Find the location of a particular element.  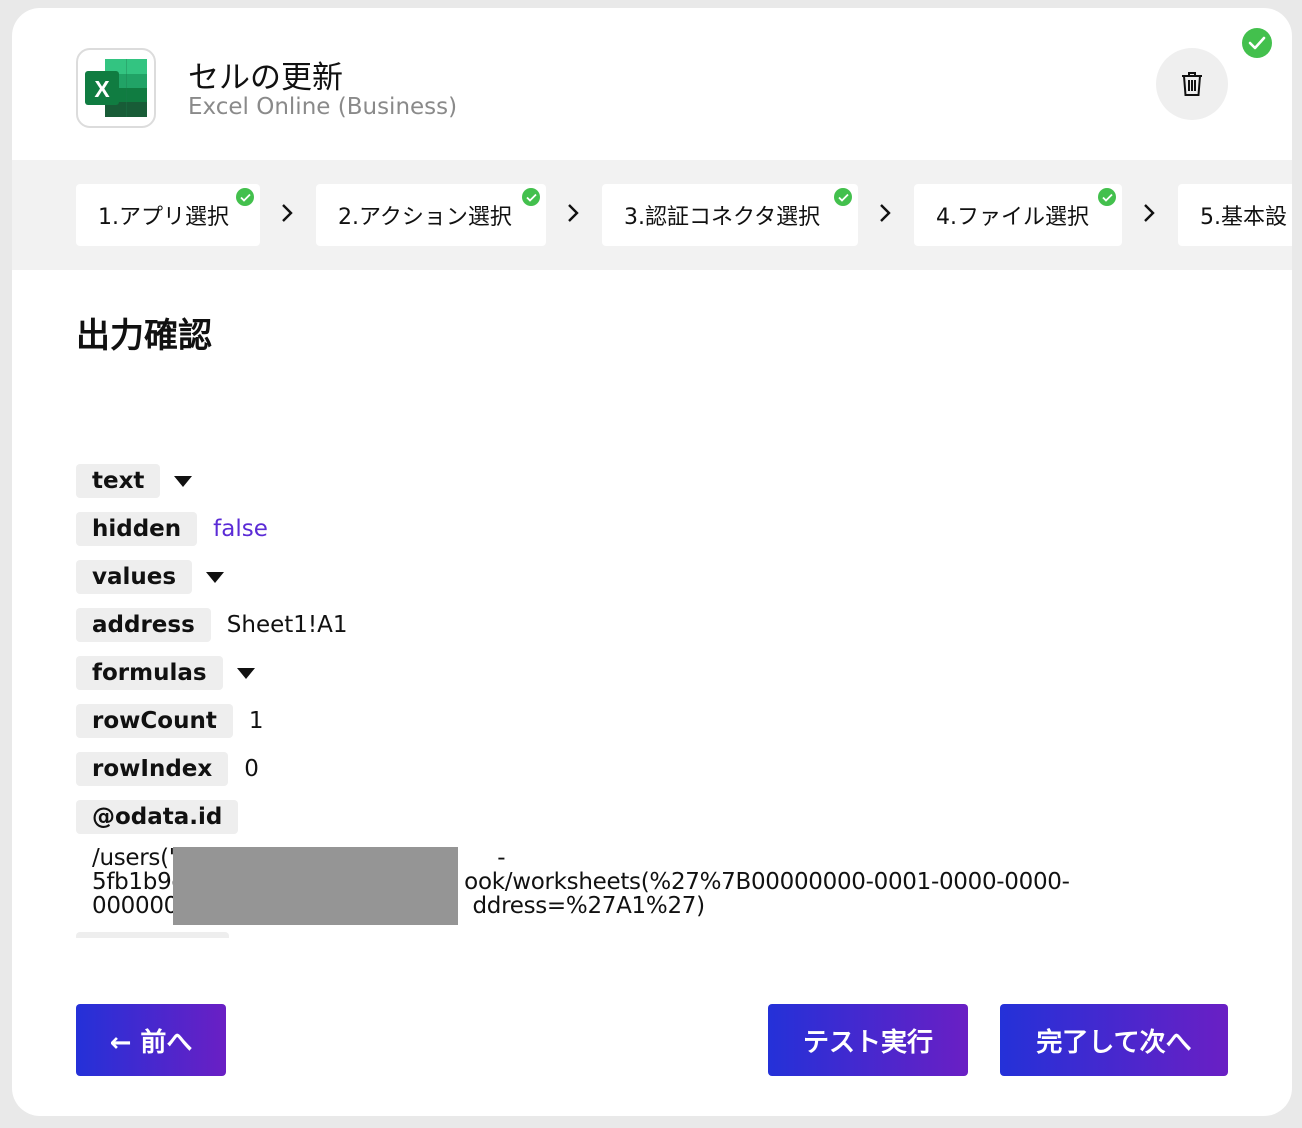

step-label: 5.基本設 is located at coordinates (1243, 217).